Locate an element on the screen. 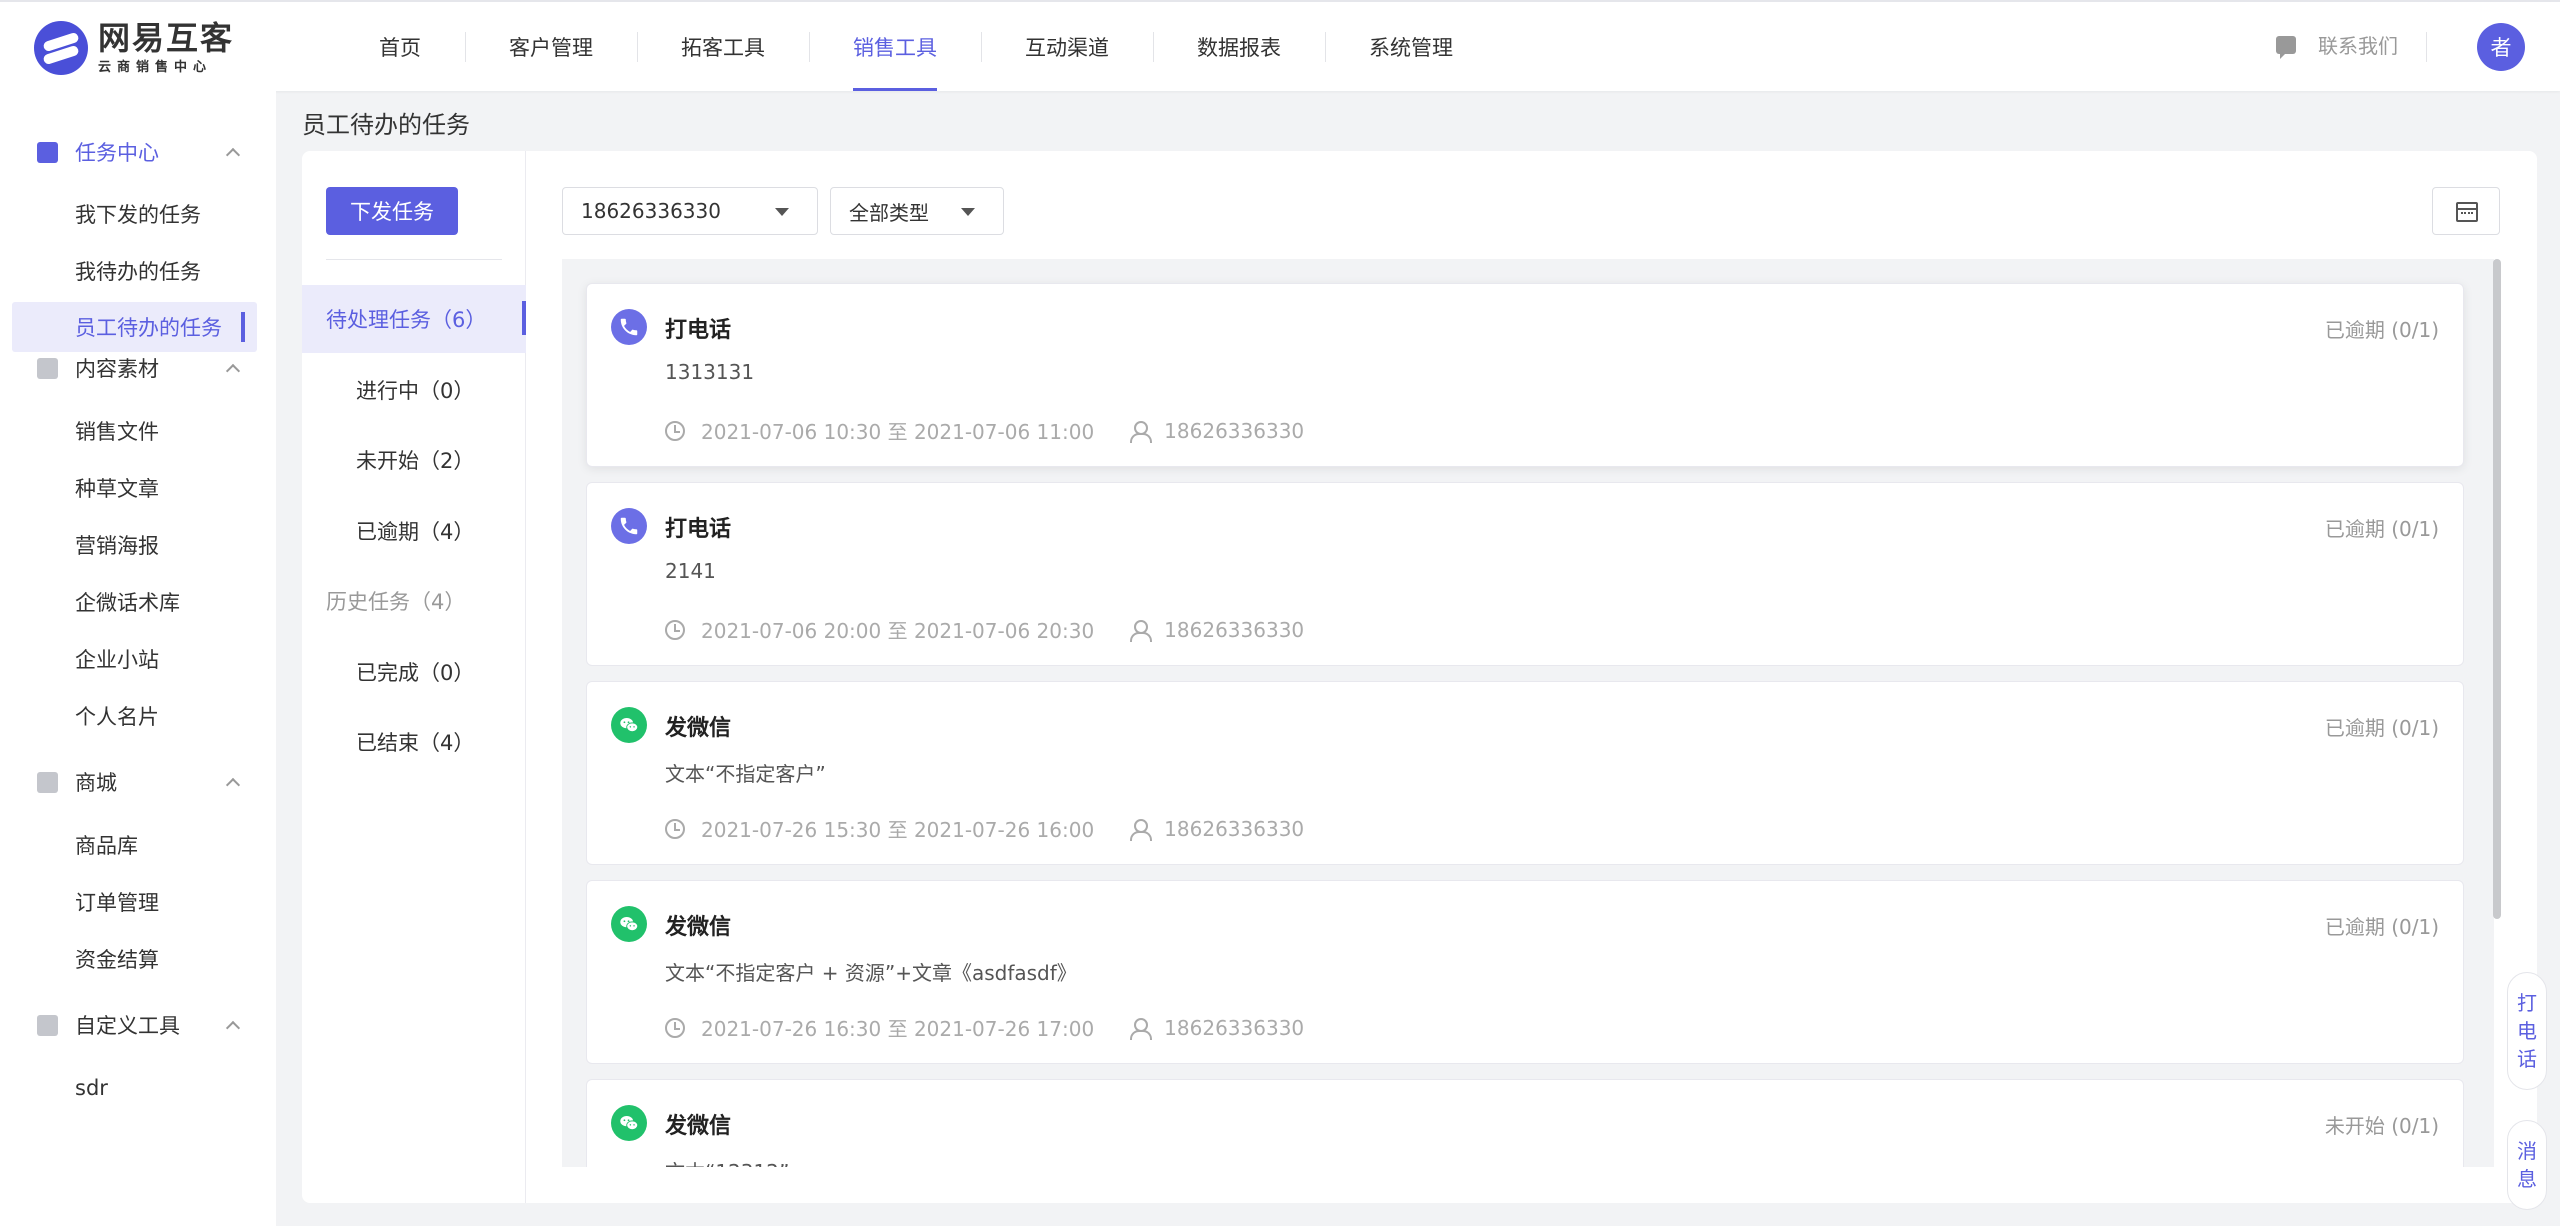  float-message-char: 消 is located at coordinates (2527, 1151).